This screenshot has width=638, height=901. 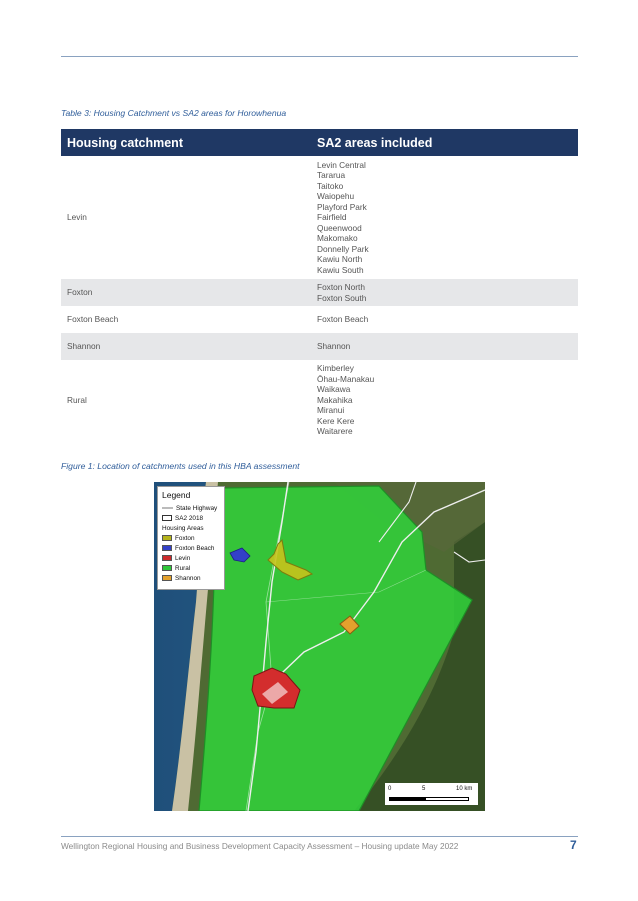 I want to click on sa2-area-name: Playford Park, so click(x=342, y=206).